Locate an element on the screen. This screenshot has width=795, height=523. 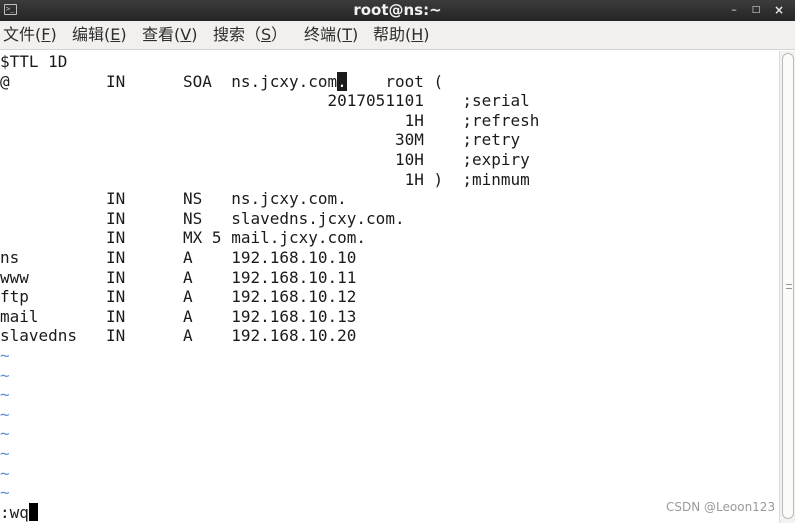
text-cursor: . is located at coordinates (342, 81).